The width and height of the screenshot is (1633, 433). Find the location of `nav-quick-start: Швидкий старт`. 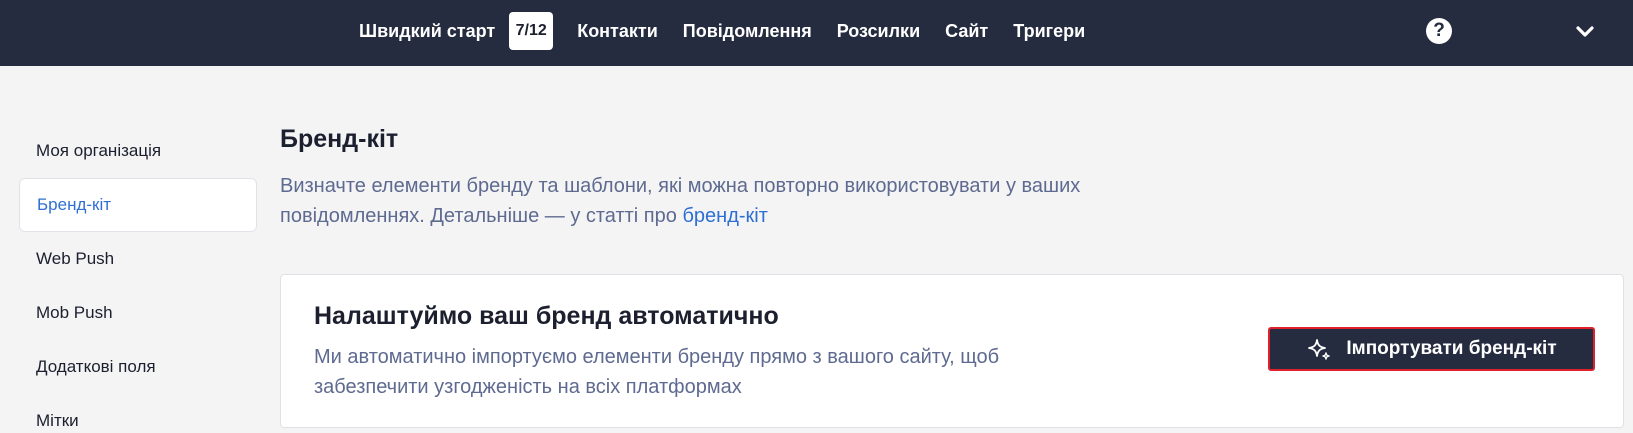

nav-quick-start: Швидкий старт is located at coordinates (427, 31).